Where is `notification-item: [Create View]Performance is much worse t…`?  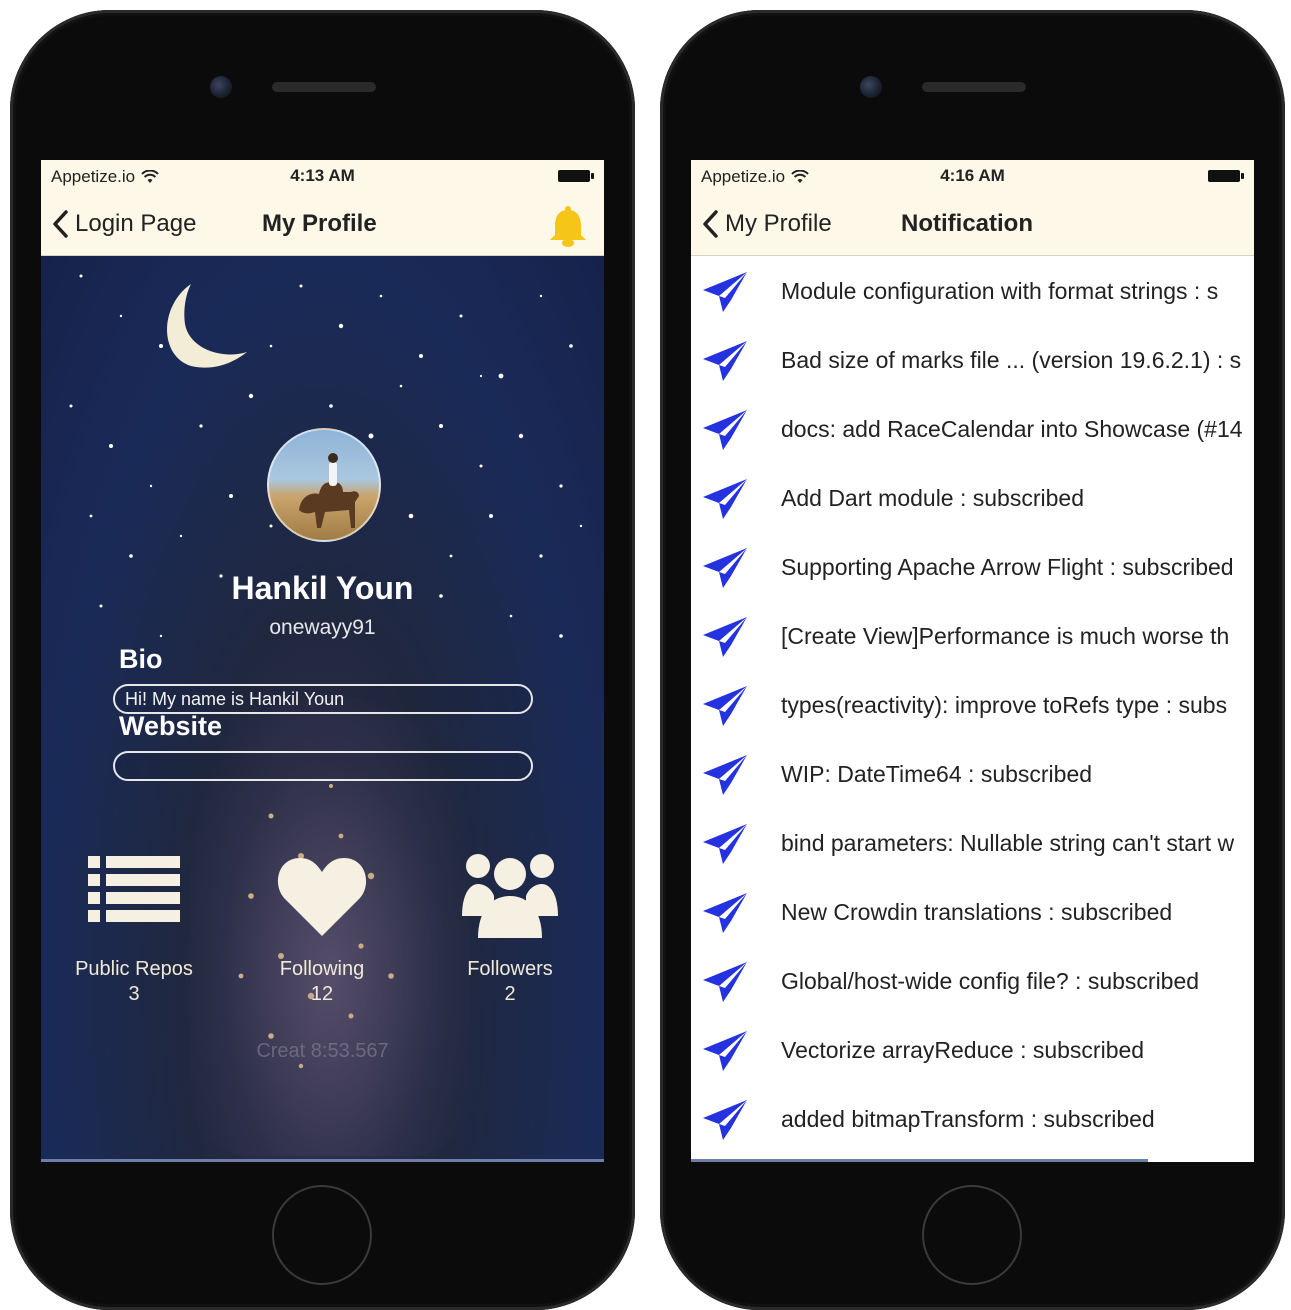
notification-item: [Create View]Performance is much worse t… is located at coordinates (972, 636).